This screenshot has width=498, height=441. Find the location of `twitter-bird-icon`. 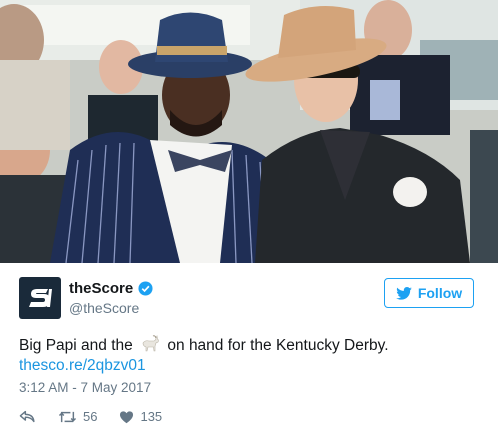

twitter-bird-icon is located at coordinates (404, 293).